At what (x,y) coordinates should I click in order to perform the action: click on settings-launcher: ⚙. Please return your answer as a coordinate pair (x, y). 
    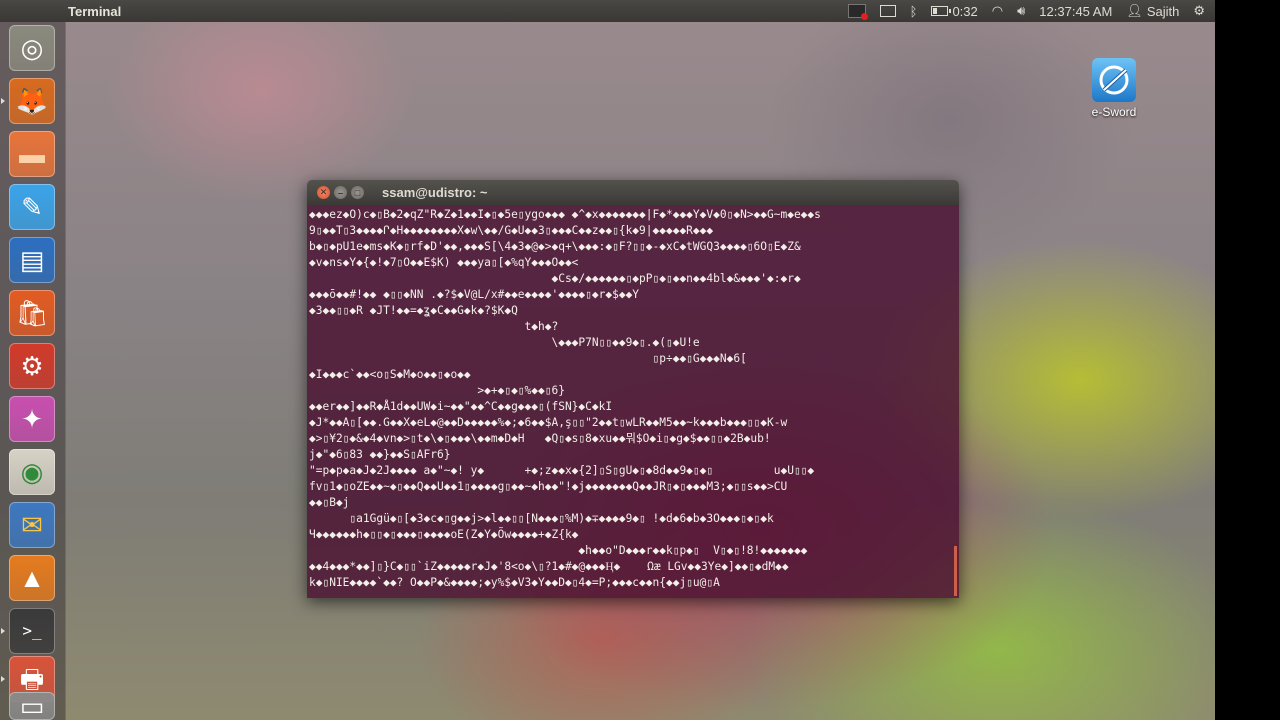
    Looking at the image, I should click on (32, 366).